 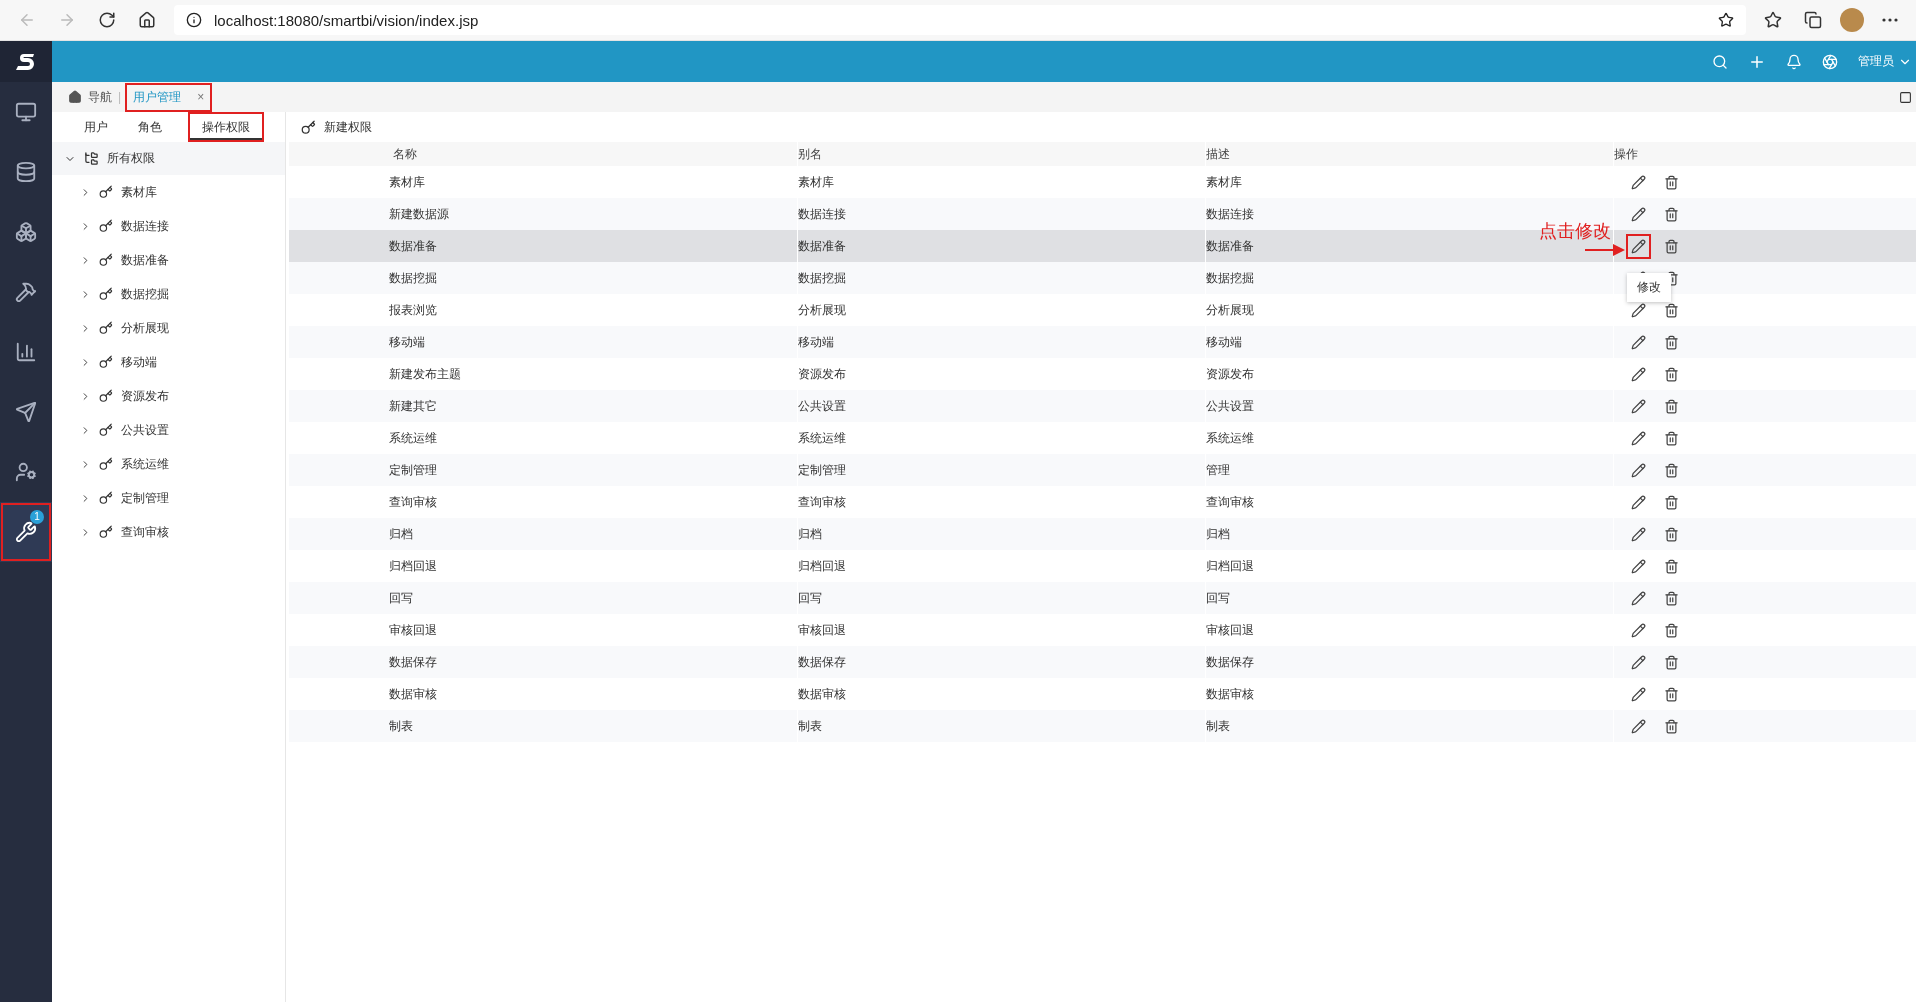 I want to click on tree-node: 定制管理, so click(x=168, y=498).